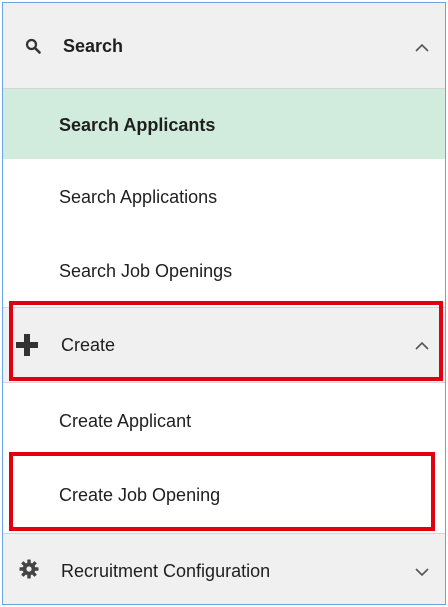  Describe the element at coordinates (224, 46) in the screenshot. I see `section-header-search: Search` at that location.